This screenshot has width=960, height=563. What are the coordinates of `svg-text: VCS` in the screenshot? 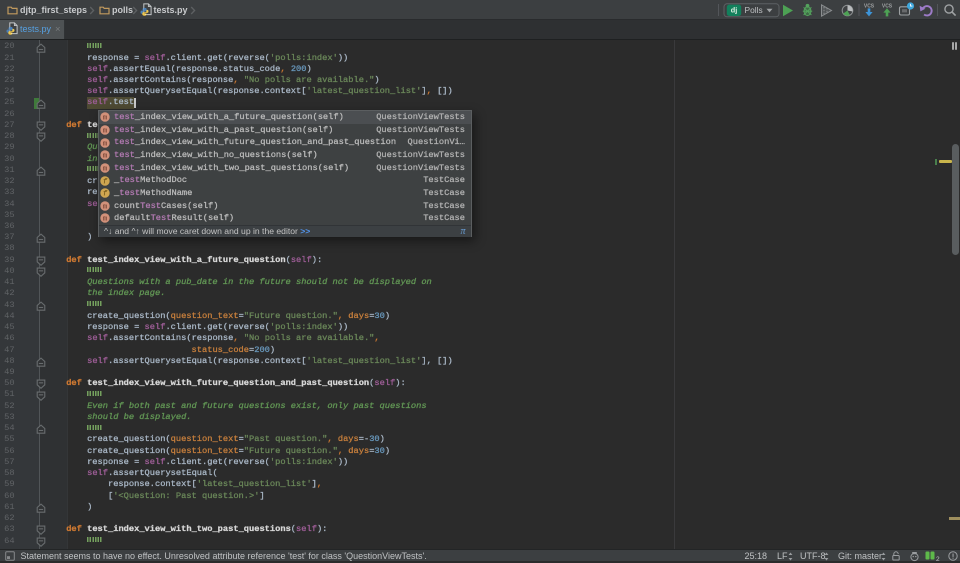 It's located at (887, 6).